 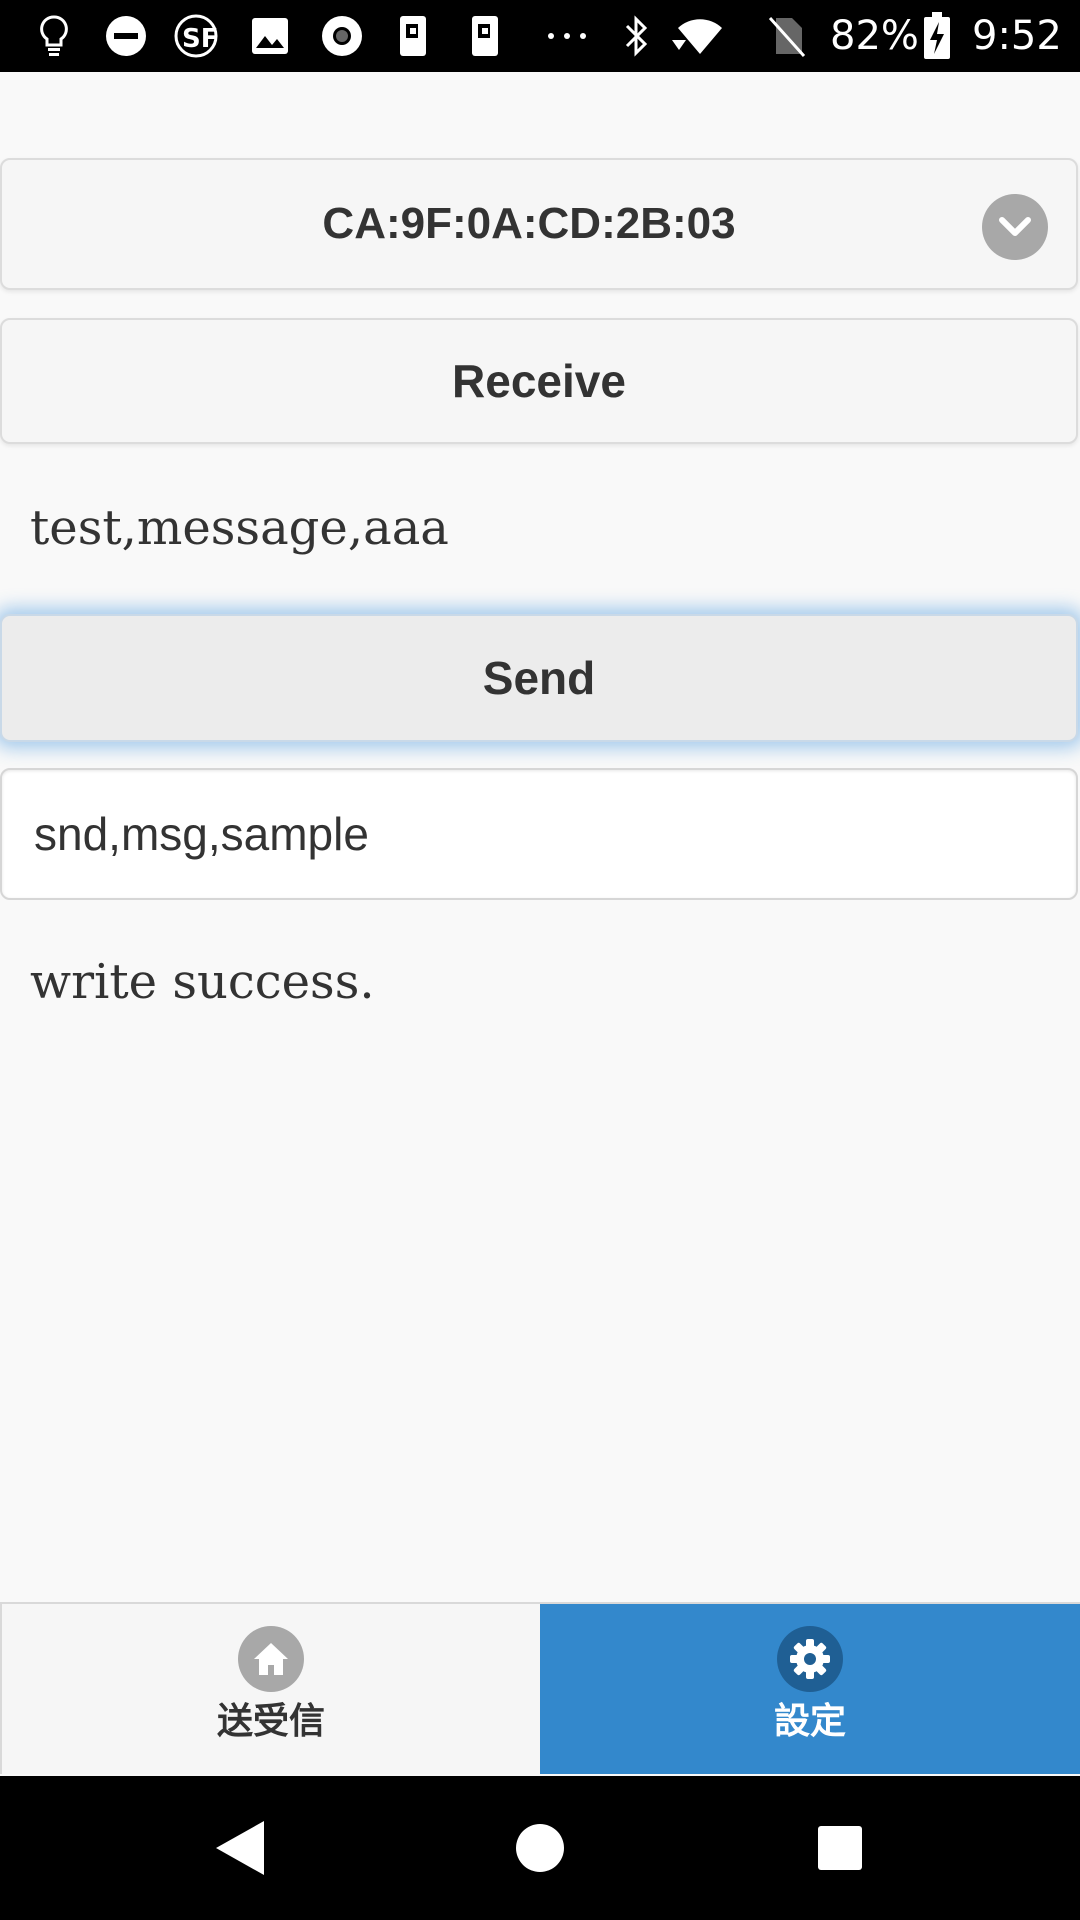 I want to click on device-address-value: CA:9F:0A:CD:2B:03, so click(x=529, y=223).